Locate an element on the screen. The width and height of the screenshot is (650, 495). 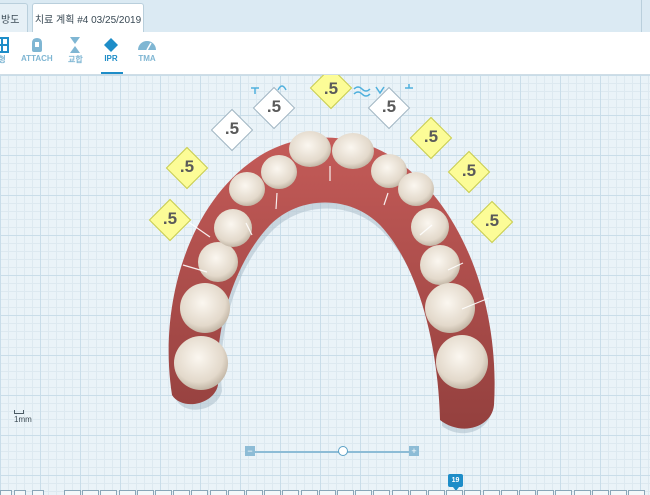
tab-previous-label: 방도 is located at coordinates (10, 20).